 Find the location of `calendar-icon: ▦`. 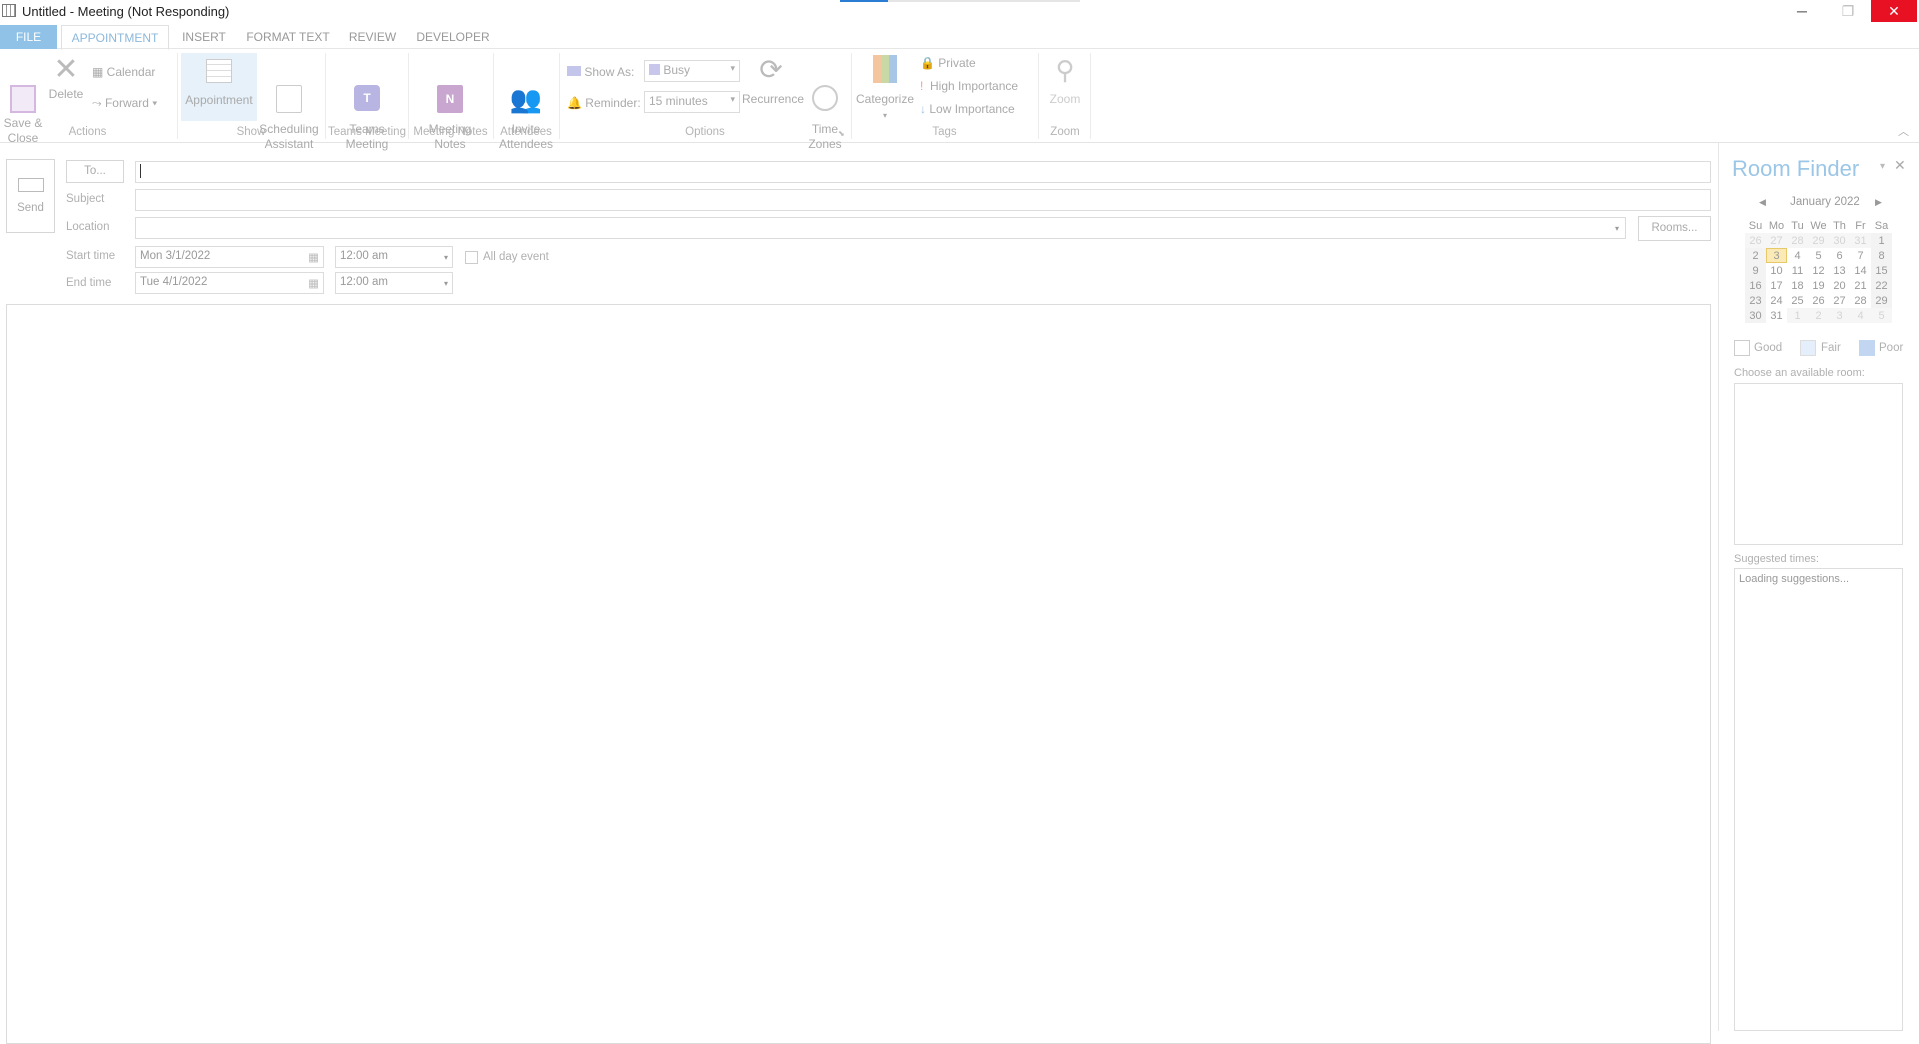

calendar-icon: ▦ is located at coordinates (99, 72).